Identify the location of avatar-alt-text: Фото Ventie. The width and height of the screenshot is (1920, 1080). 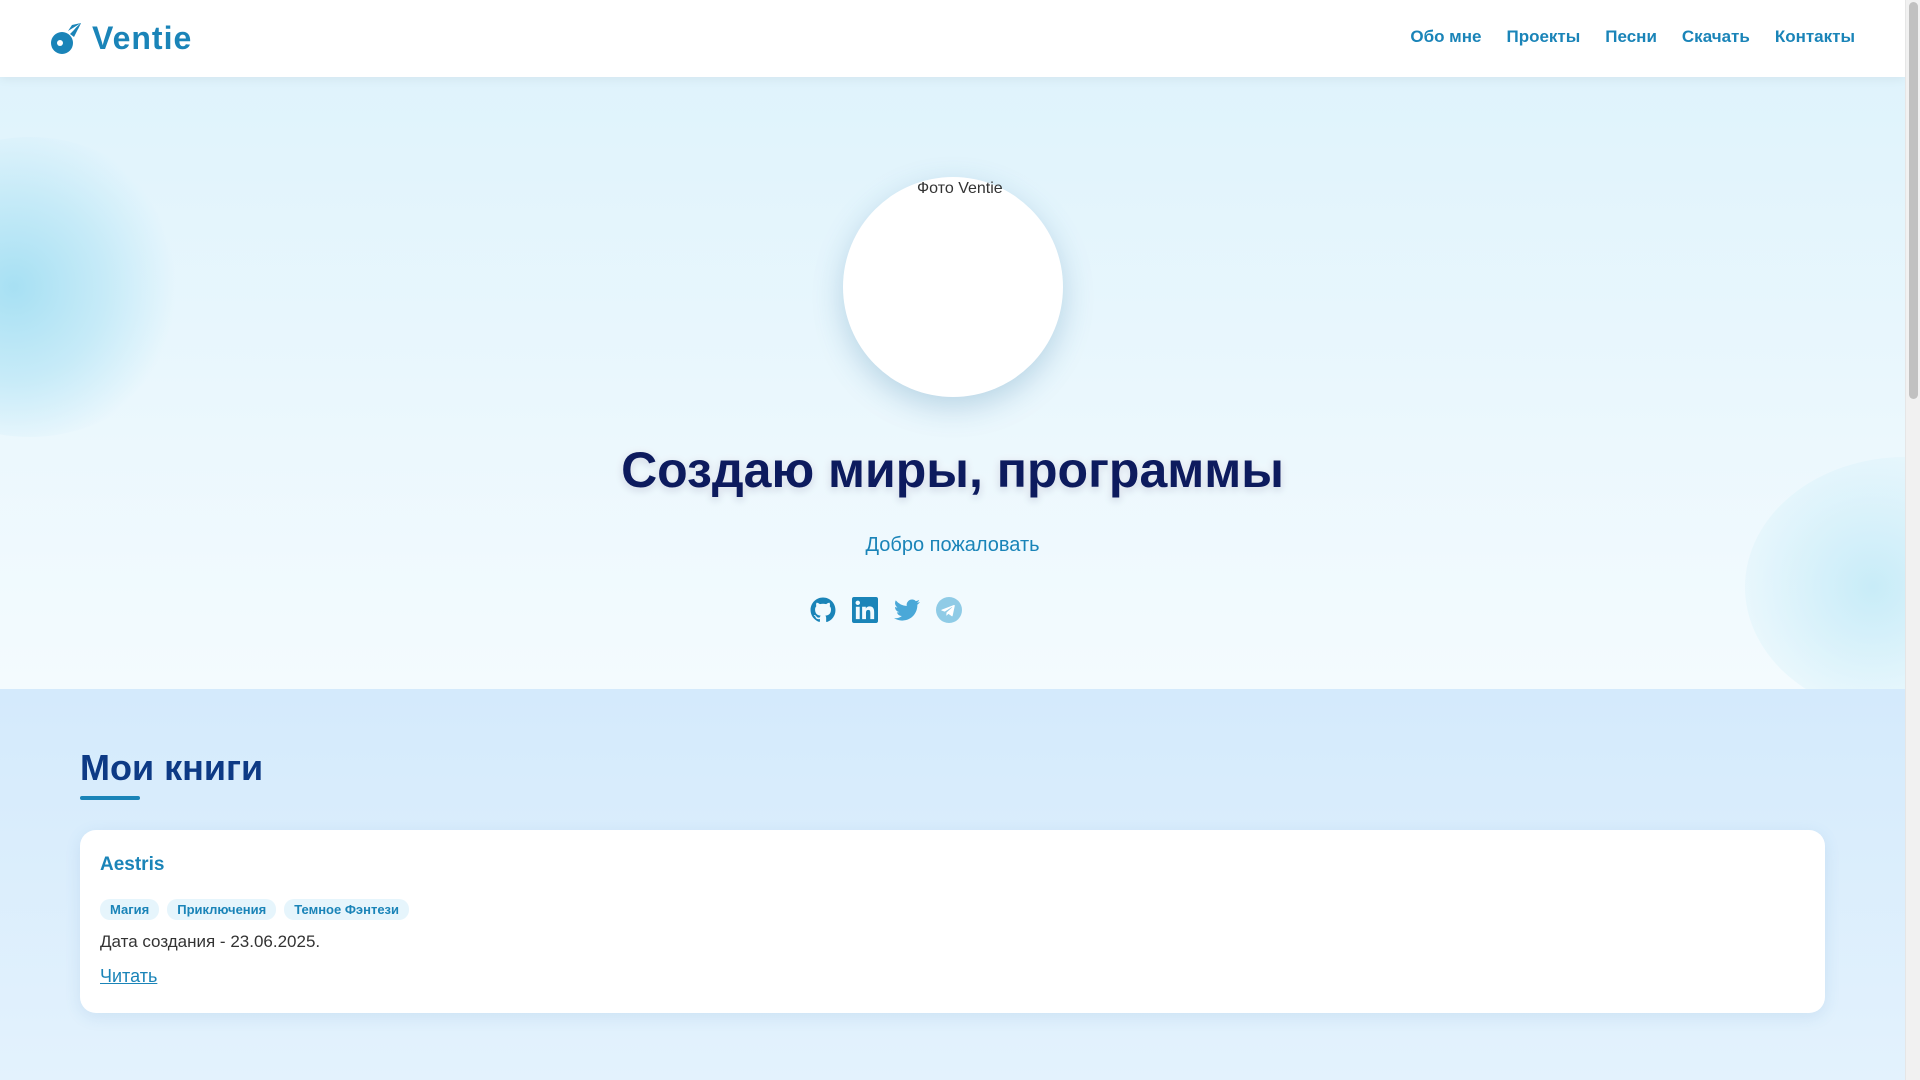
(960, 188).